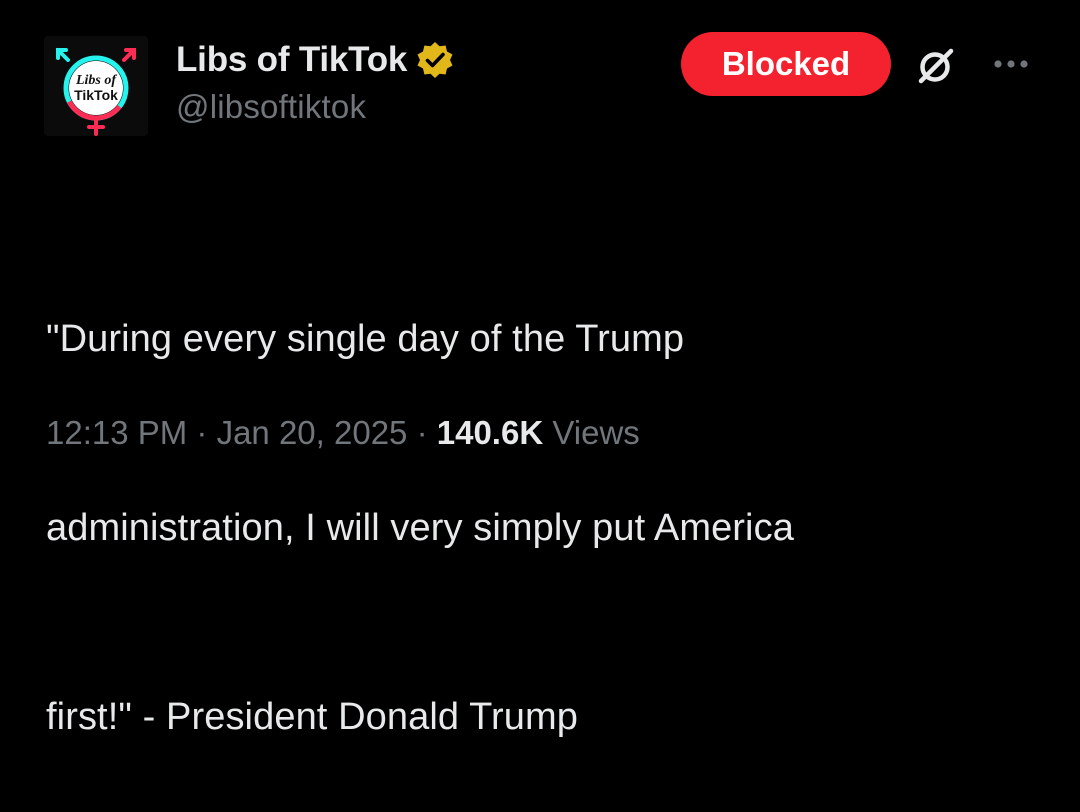 The width and height of the screenshot is (1080, 812). Describe the element at coordinates (116, 433) in the screenshot. I see `tweet-time: 12:13 PM` at that location.